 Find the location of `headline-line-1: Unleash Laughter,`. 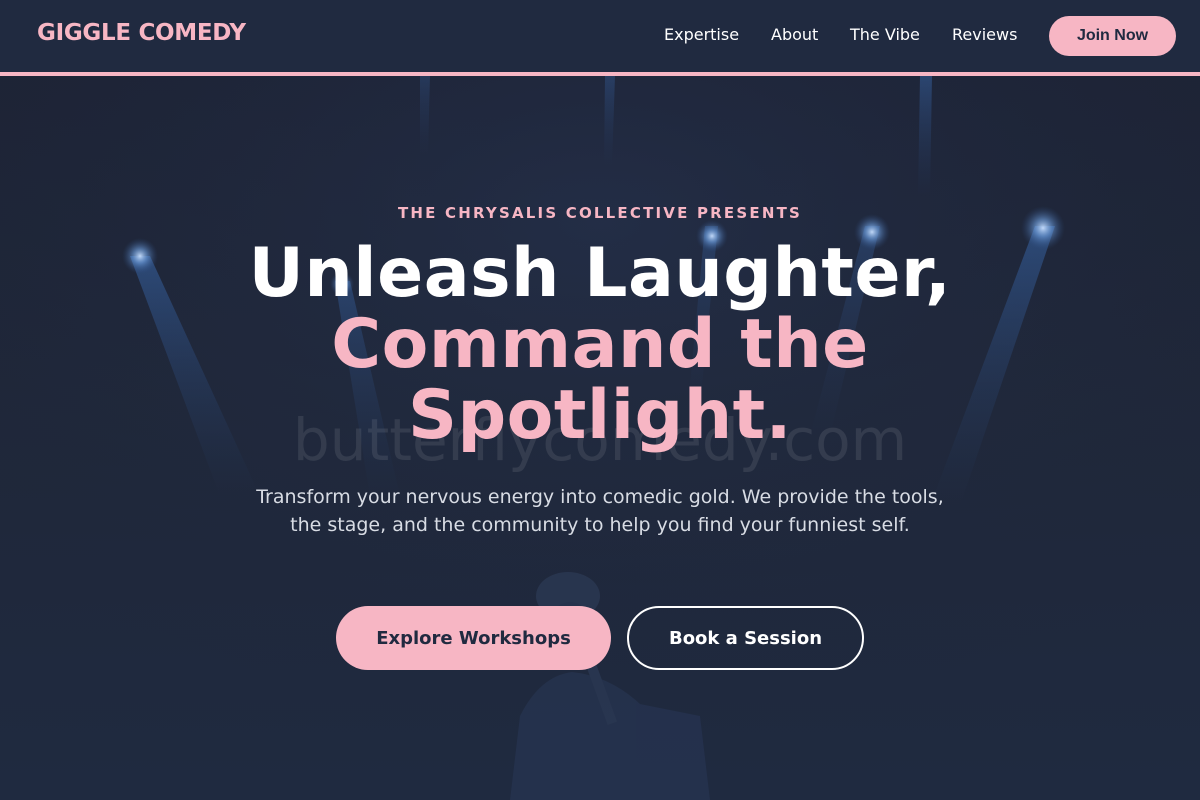

headline-line-1: Unleash Laughter, is located at coordinates (600, 273).